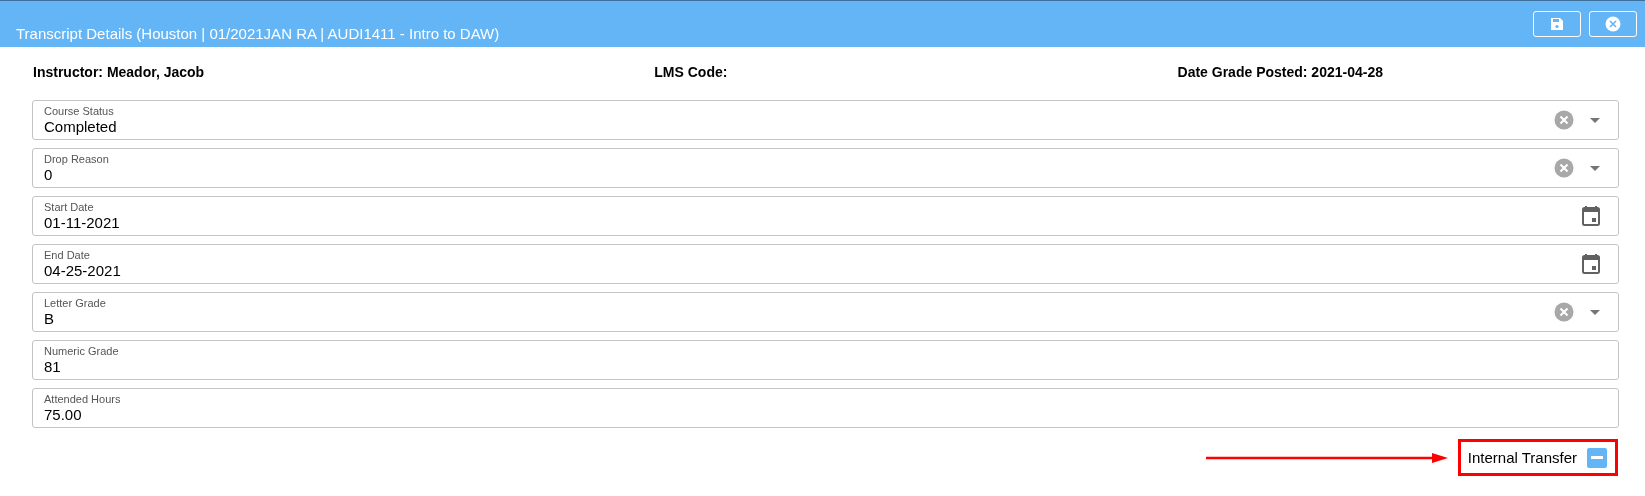 The image size is (1645, 496). Describe the element at coordinates (825, 360) in the screenshot. I see `input-field: Numeric Grade 81` at that location.